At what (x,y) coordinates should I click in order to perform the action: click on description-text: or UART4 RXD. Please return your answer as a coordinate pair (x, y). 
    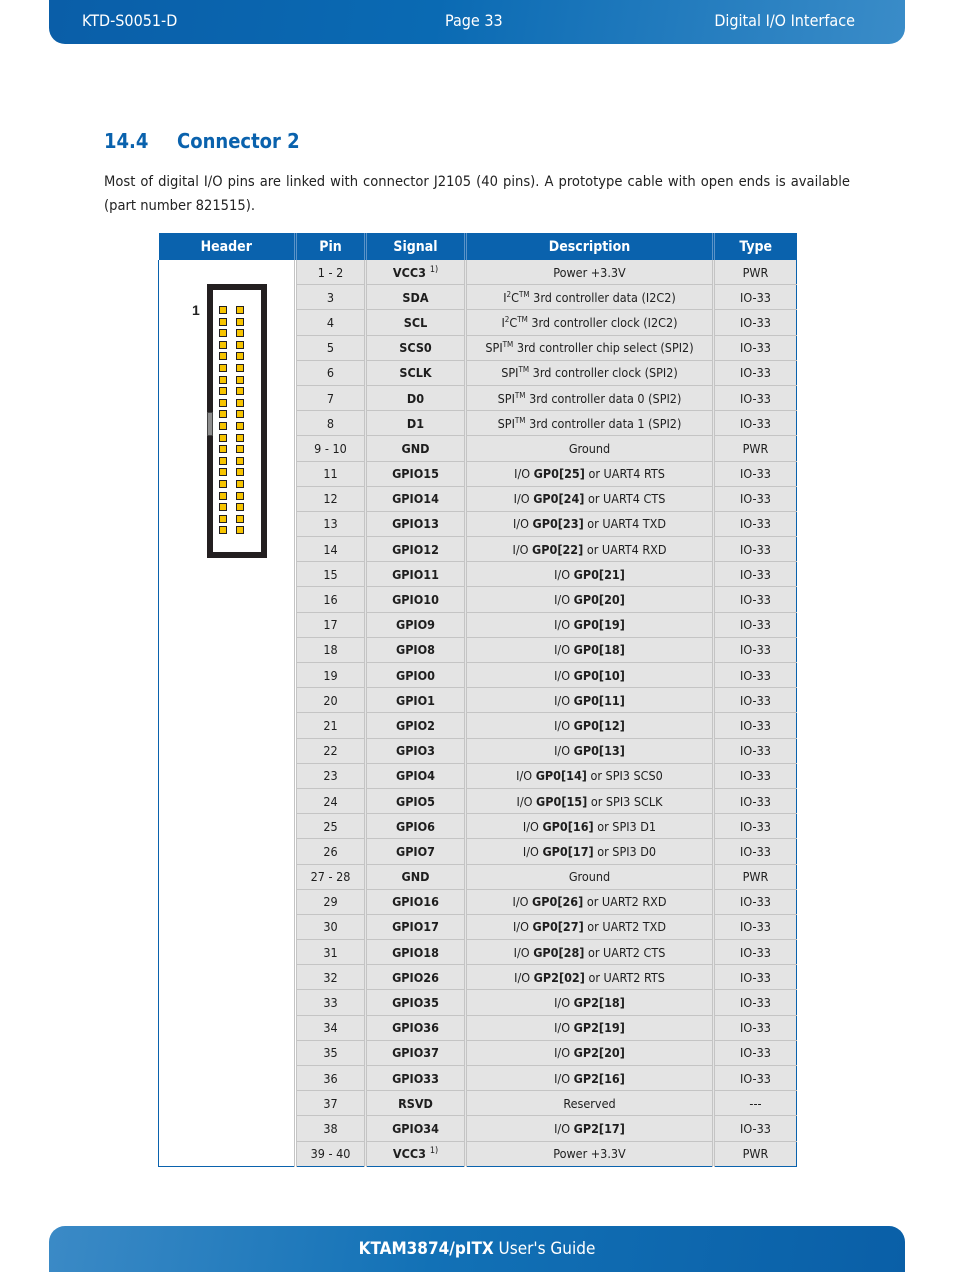
    Looking at the image, I should click on (625, 549).